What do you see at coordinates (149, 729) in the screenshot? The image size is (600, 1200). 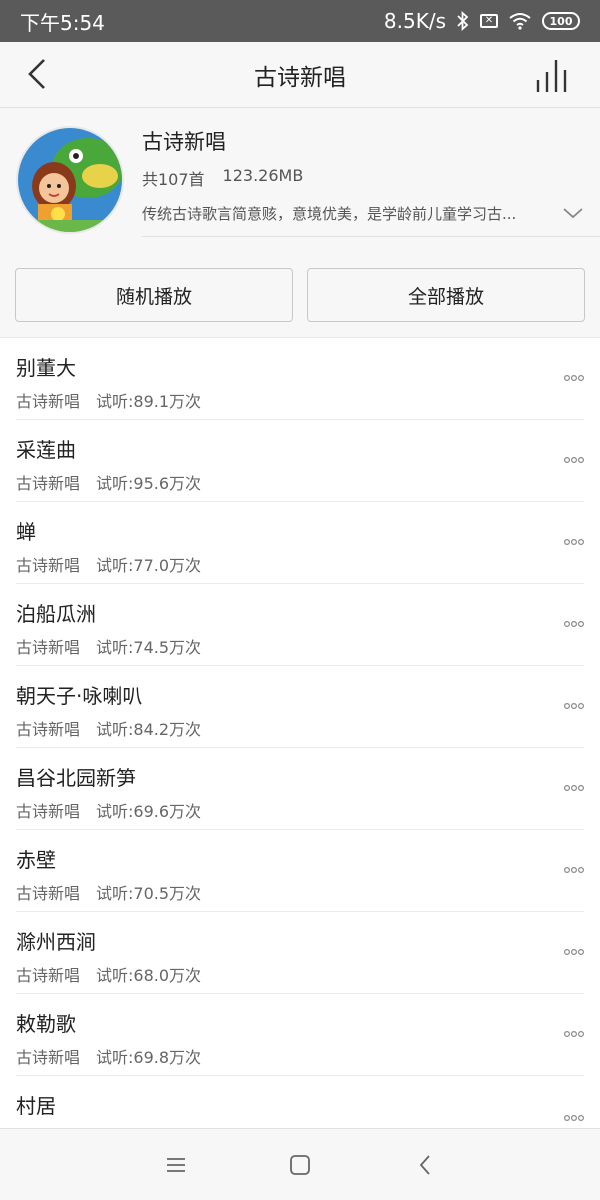 I see `song-plays: 试听:84.2万次` at bounding box center [149, 729].